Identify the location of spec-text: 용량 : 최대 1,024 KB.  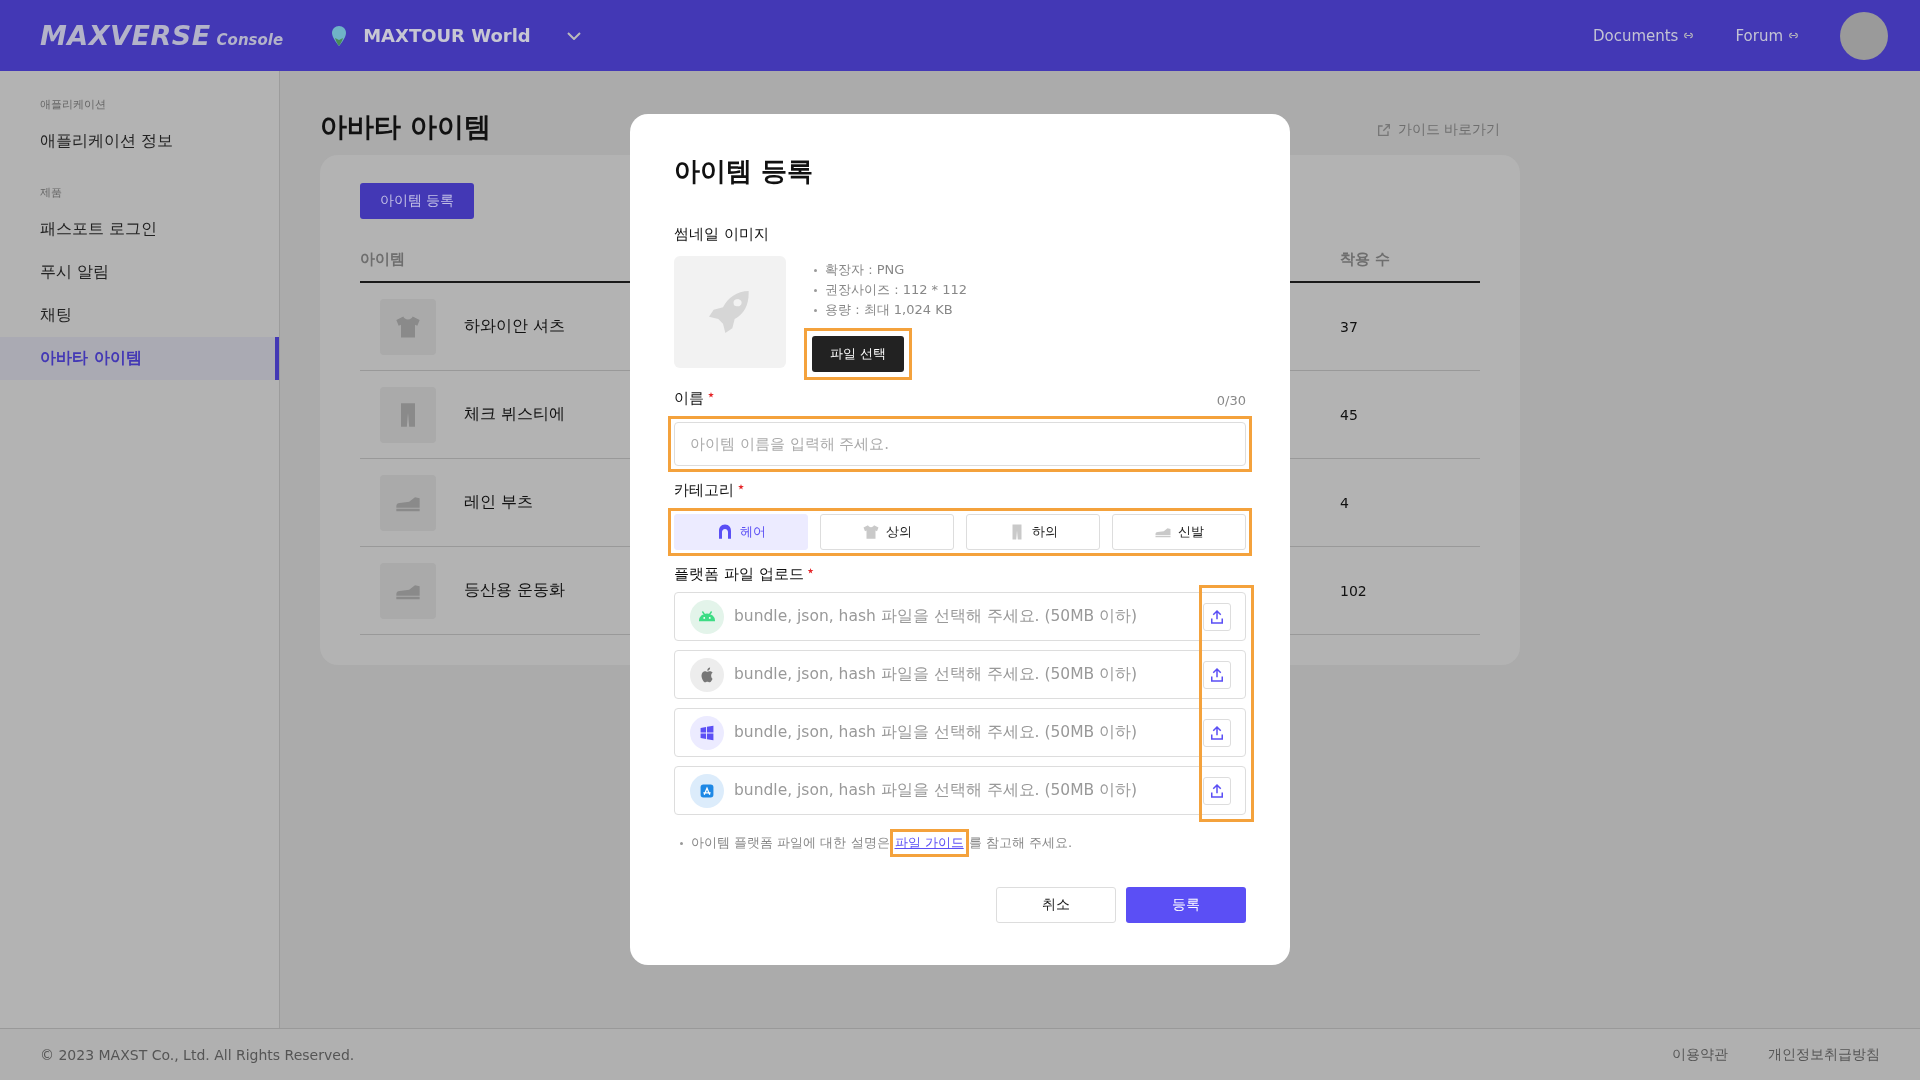
(891, 310).